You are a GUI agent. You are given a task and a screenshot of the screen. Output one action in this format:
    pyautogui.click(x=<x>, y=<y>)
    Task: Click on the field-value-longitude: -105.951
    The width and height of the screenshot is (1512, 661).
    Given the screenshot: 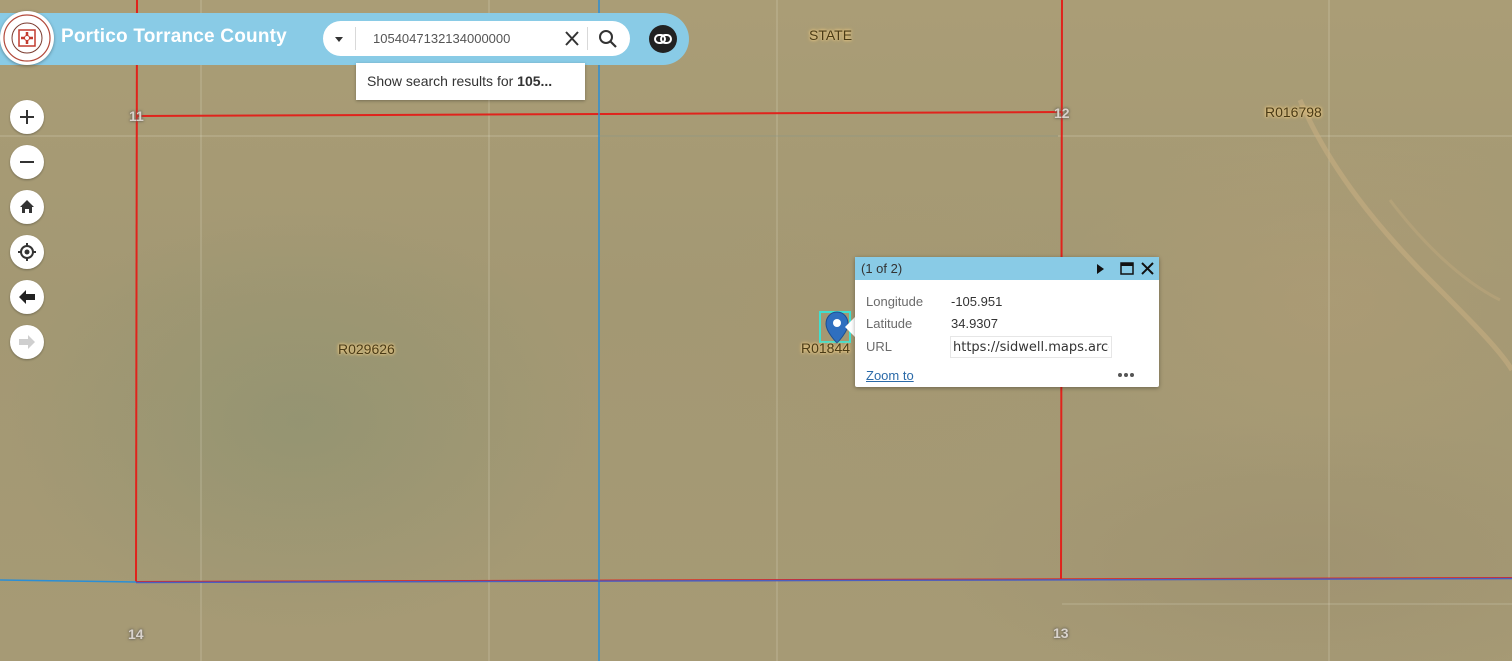 What is the action you would take?
    pyautogui.click(x=977, y=301)
    